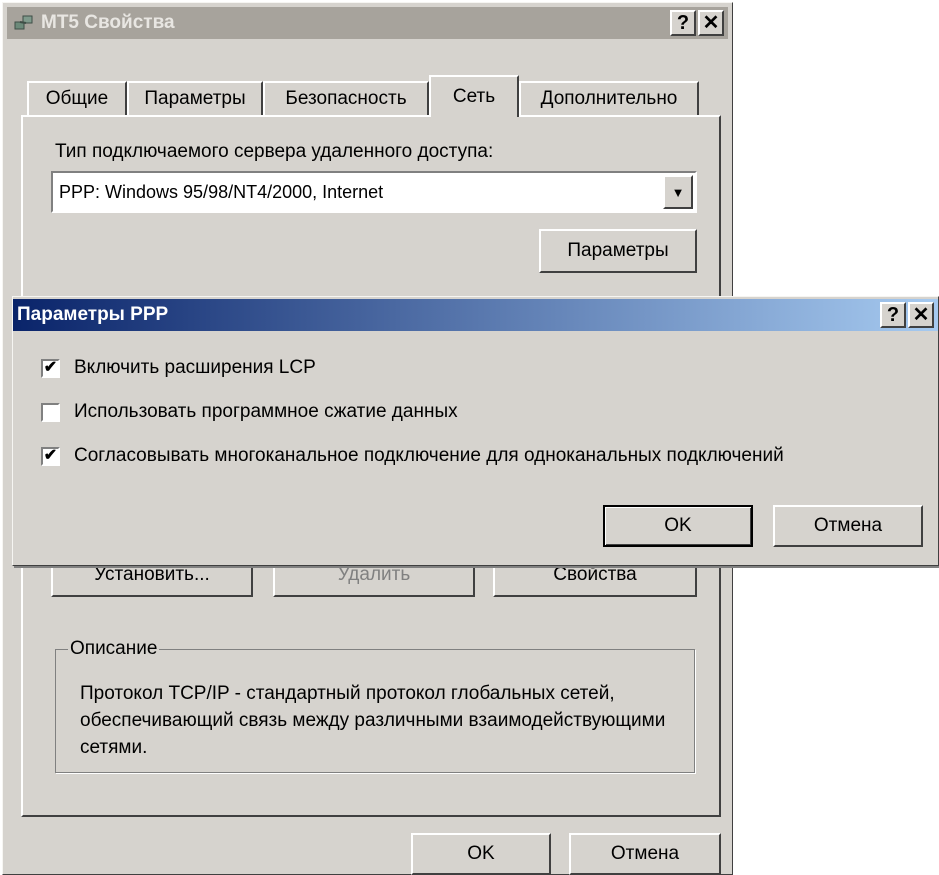 The width and height of the screenshot is (939, 875). I want to click on settings-button: Параметры, so click(618, 251).